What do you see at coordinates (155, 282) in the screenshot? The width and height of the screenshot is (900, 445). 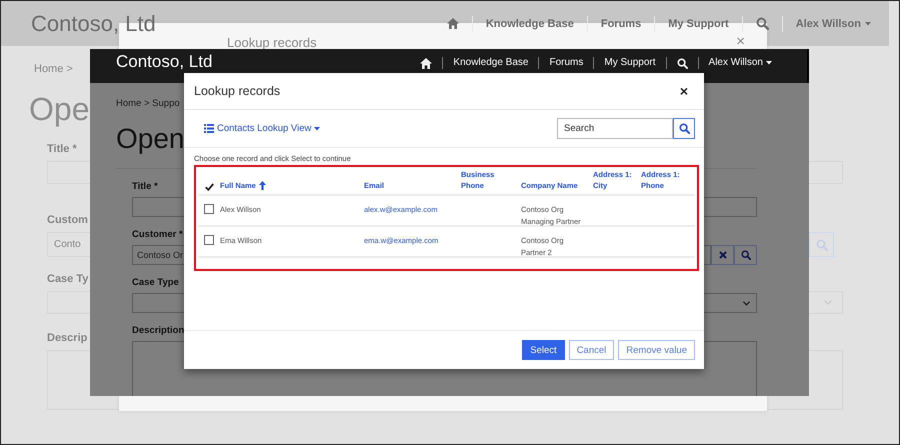 I see `field-label: Case Type` at bounding box center [155, 282].